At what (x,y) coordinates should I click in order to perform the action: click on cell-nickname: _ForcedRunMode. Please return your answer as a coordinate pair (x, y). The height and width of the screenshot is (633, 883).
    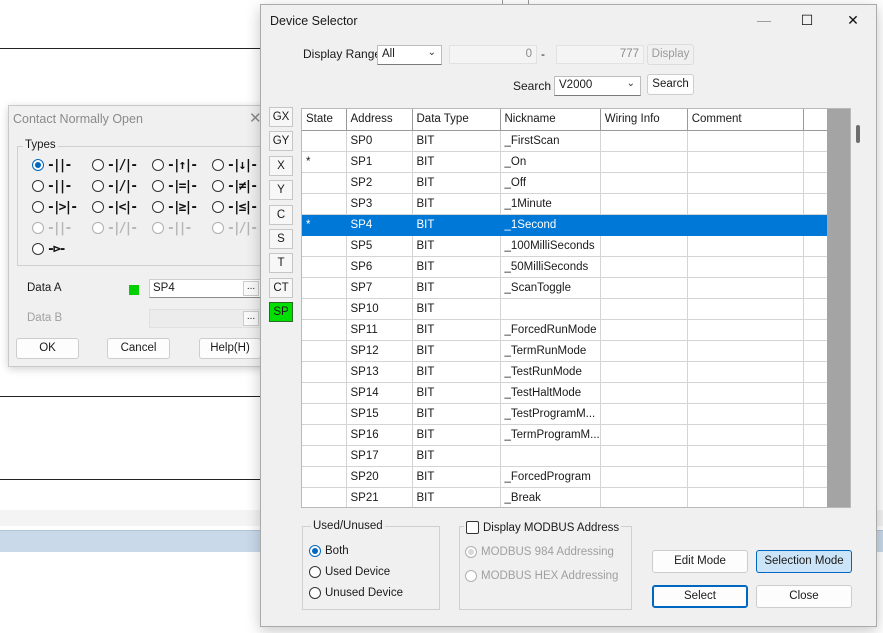
    Looking at the image, I should click on (550, 330).